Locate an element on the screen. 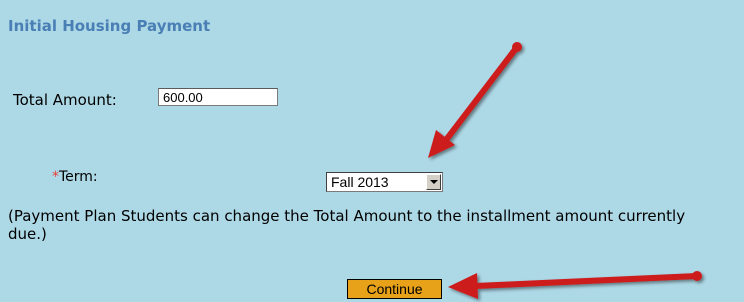  total-amount-label: Total Amount: is located at coordinates (65, 100).